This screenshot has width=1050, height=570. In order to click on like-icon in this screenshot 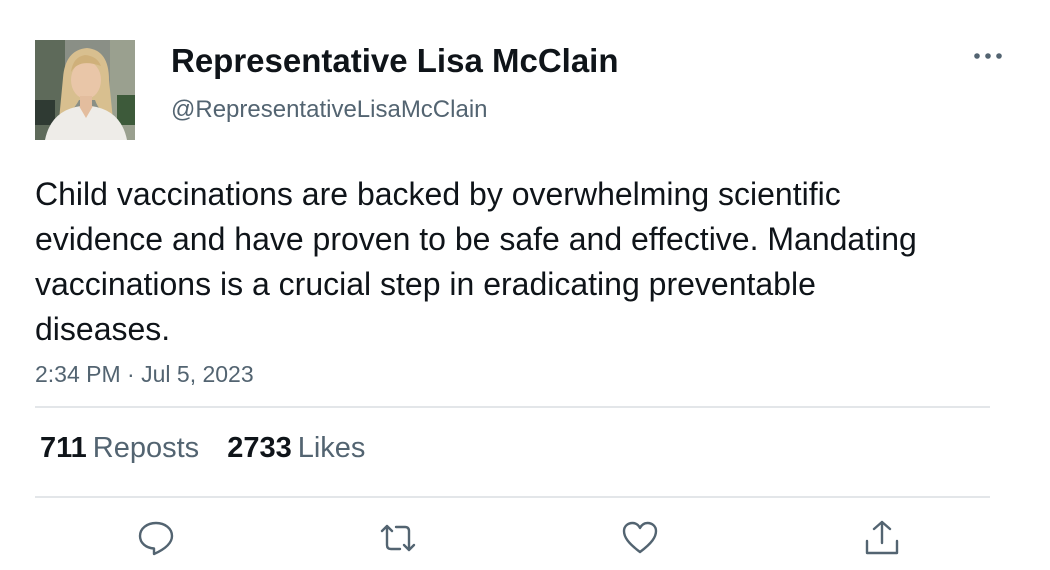, I will do `click(640, 537)`.